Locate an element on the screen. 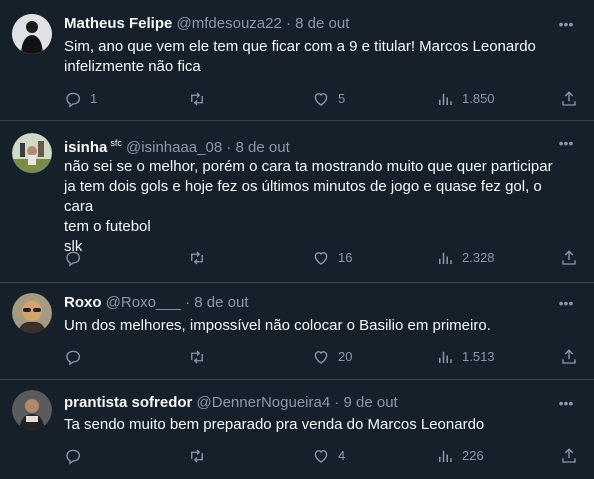 Image resolution: width=594 pixels, height=479 pixels. like-count: 4 is located at coordinates (342, 455).